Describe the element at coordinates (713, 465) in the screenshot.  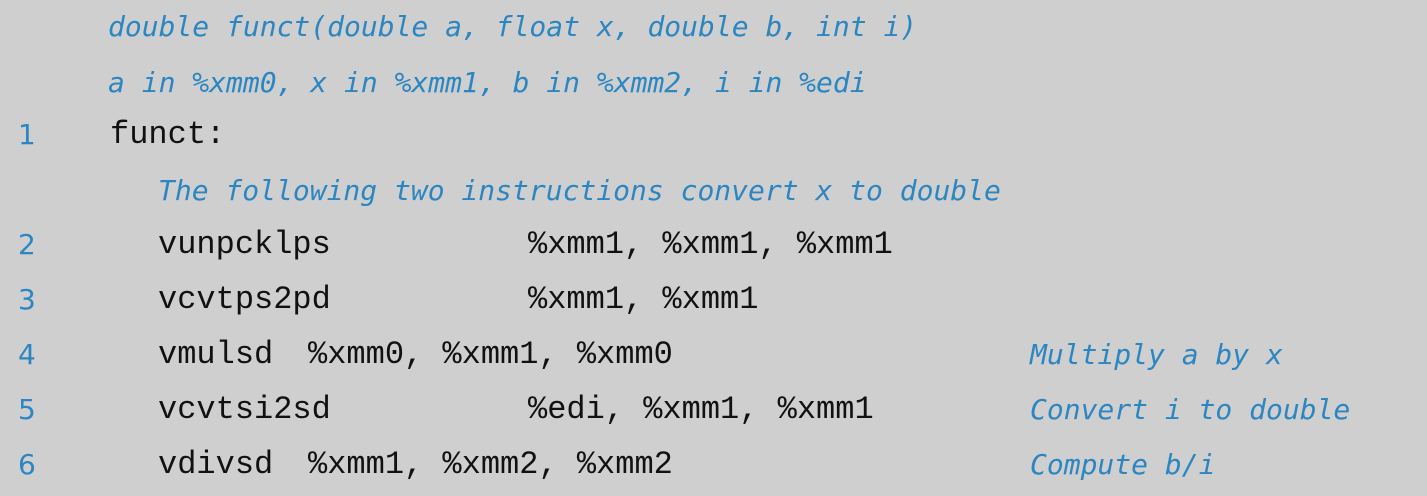
I see `code-line-6: 6 vdivsd %xmm1, %xmm2, %xmm2 Compute b/i` at that location.